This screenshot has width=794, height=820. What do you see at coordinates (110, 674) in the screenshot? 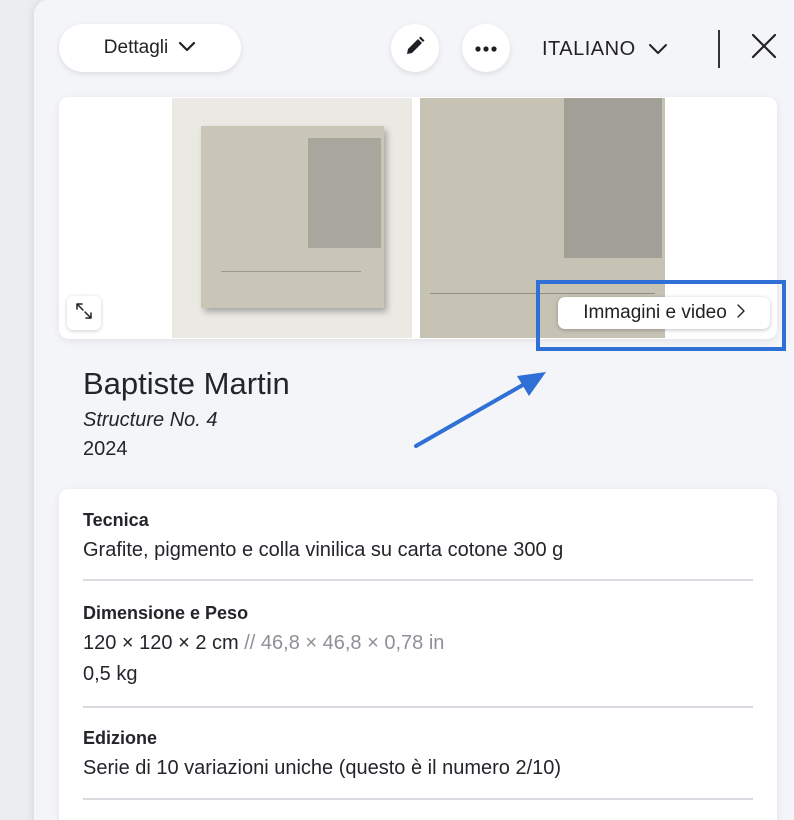
I see `weight-value: 0,5 kg` at bounding box center [110, 674].